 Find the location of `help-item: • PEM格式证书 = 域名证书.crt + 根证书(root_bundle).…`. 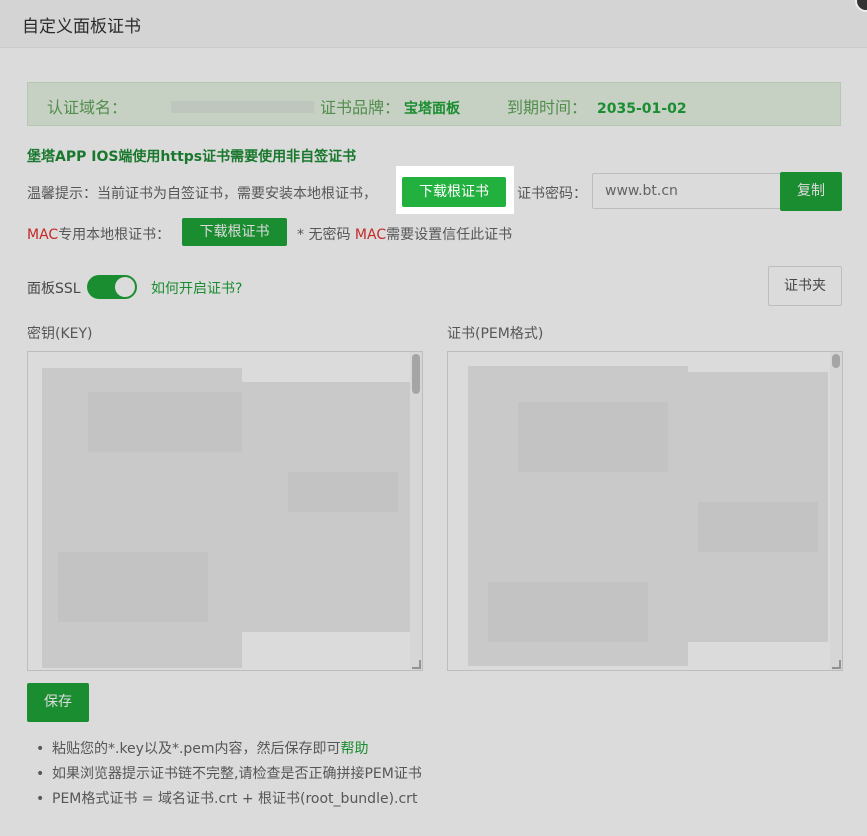

help-item: • PEM格式证书 = 域名证书.crt + 根证书(root_bundle).… is located at coordinates (229, 803).